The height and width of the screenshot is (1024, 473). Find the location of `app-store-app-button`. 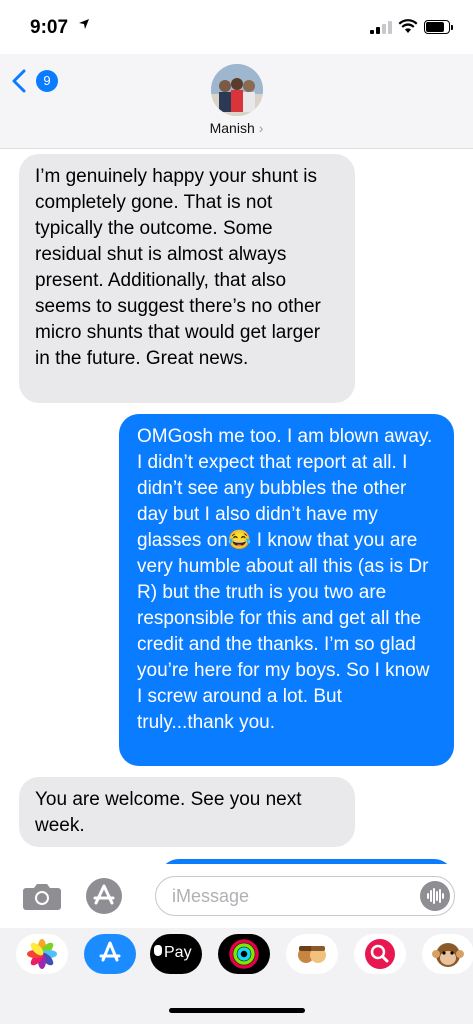

app-store-app-button is located at coordinates (110, 954).